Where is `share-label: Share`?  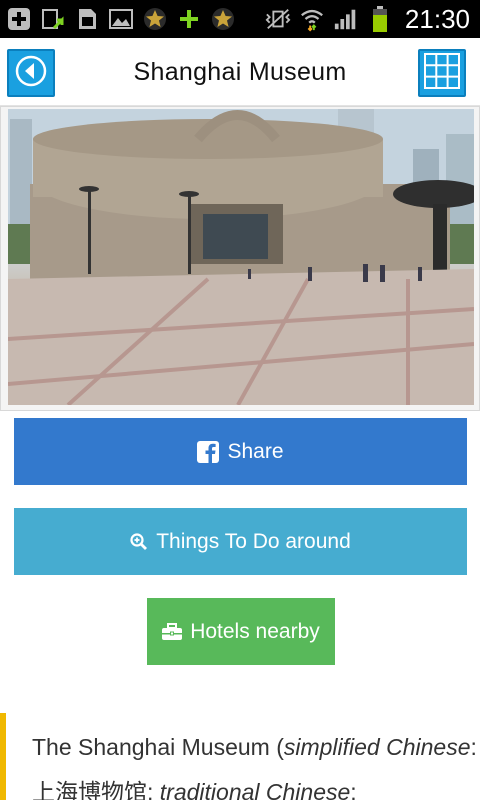
share-label: Share is located at coordinates (255, 451).